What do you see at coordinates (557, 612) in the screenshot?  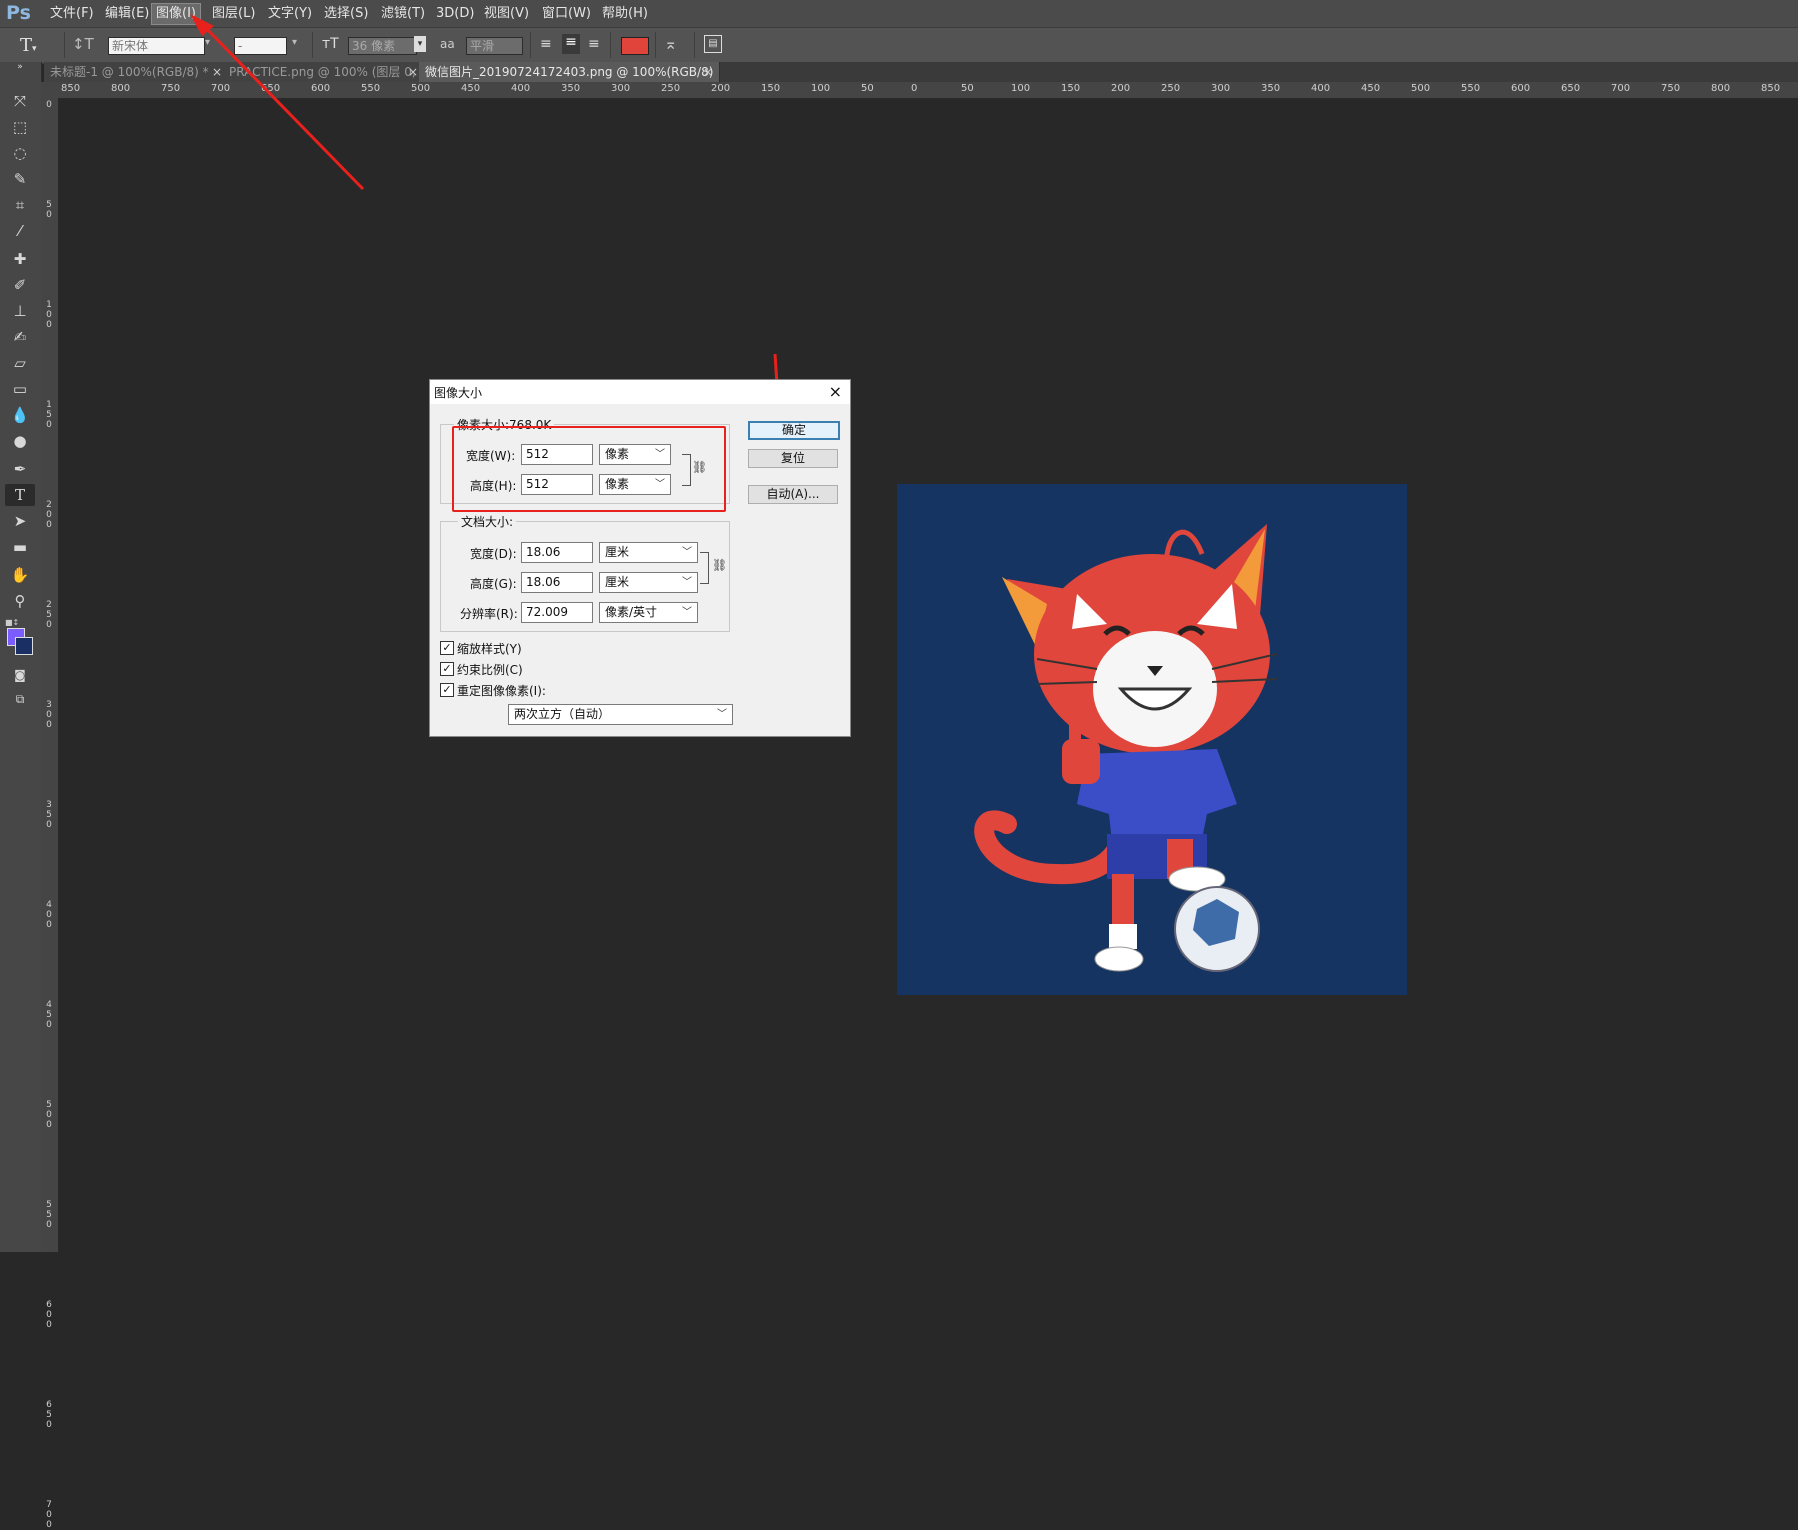 I see `resolution-input: 72.009` at bounding box center [557, 612].